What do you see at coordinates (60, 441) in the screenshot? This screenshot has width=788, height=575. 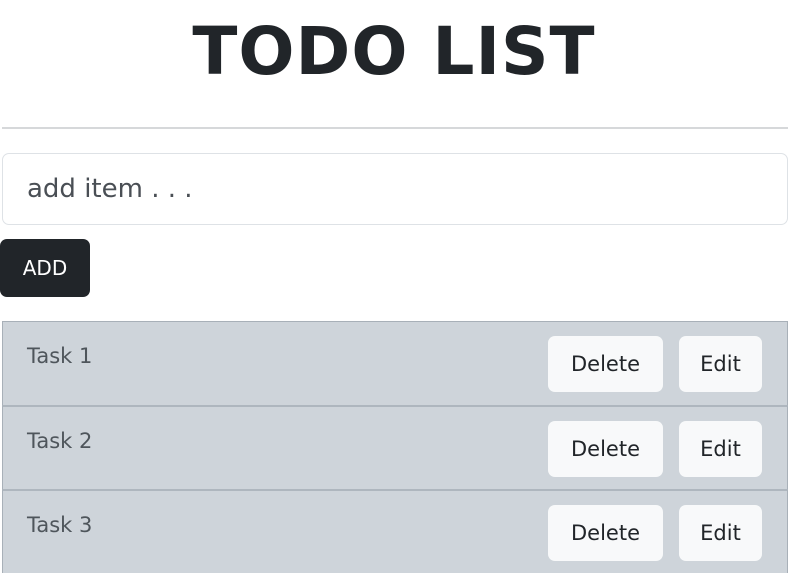 I see `task-label: Task 2` at bounding box center [60, 441].